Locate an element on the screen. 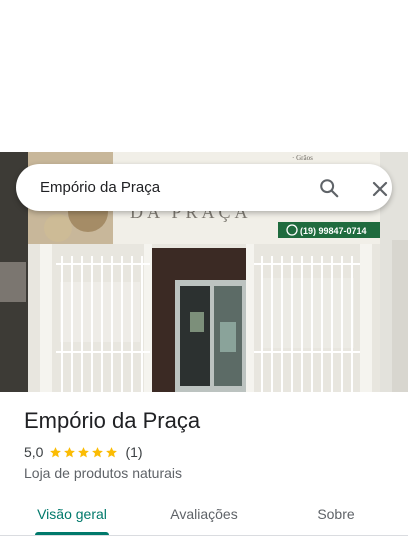 This screenshot has width=408, height=544. review-count: (1) is located at coordinates (133, 452).